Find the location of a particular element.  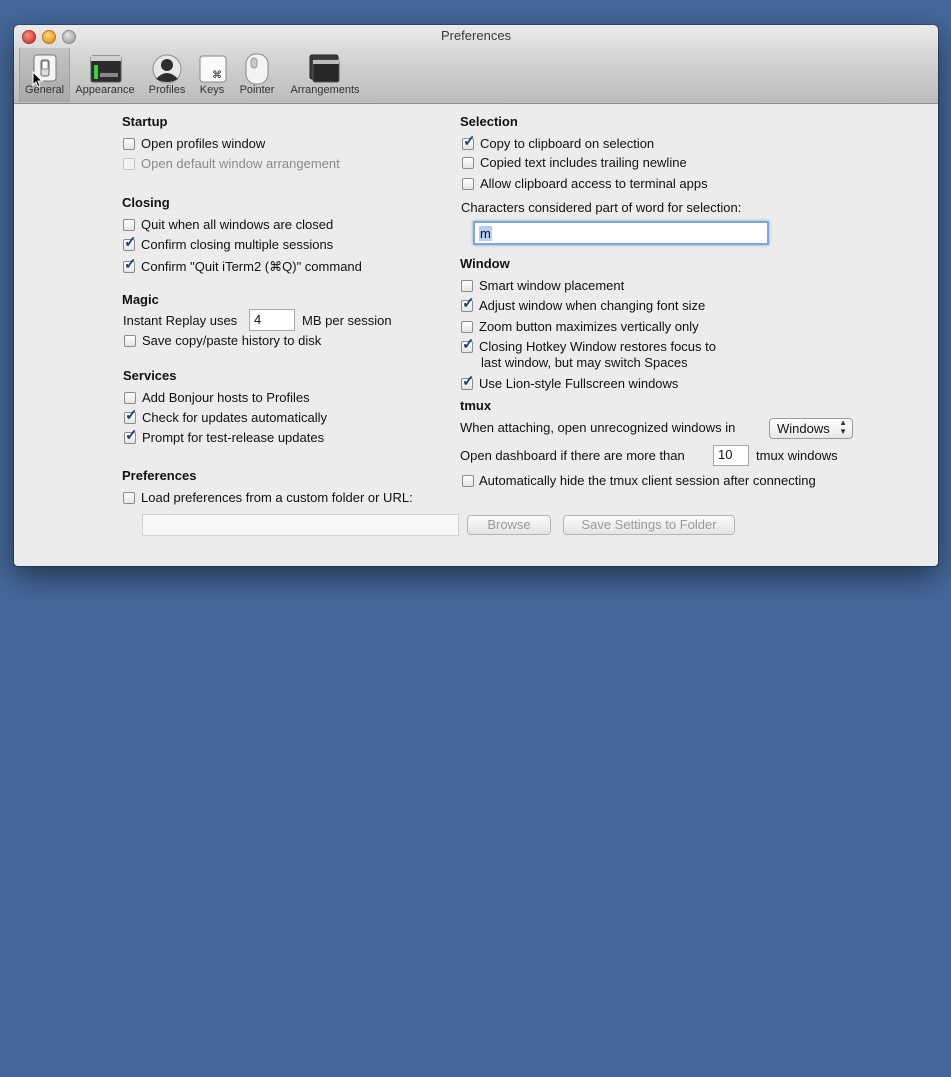

save-history-checkbox is located at coordinates (130, 341).